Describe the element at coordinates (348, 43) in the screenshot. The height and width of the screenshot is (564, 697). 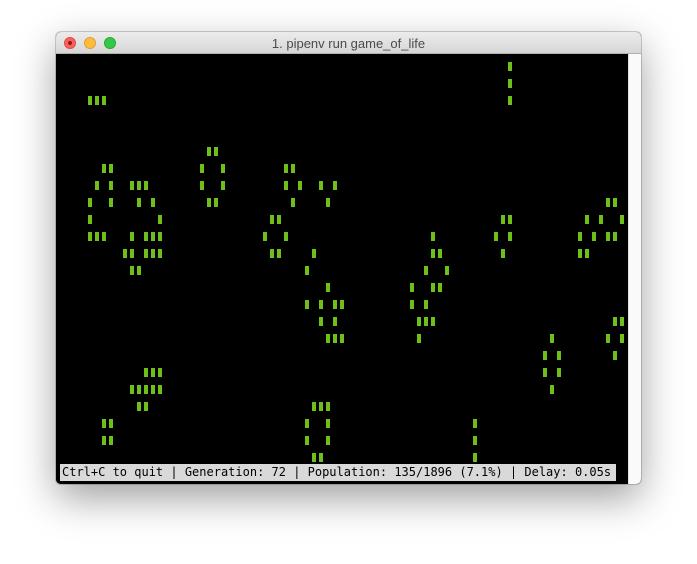
I see `title-bar: 1. pipenv run game_of_life` at that location.